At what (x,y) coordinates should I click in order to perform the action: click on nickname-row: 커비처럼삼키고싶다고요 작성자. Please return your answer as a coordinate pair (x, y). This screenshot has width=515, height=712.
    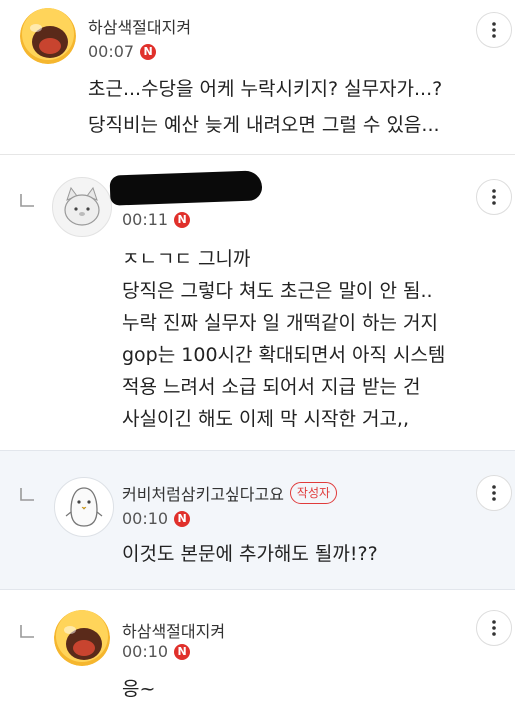
    Looking at the image, I should click on (230, 493).